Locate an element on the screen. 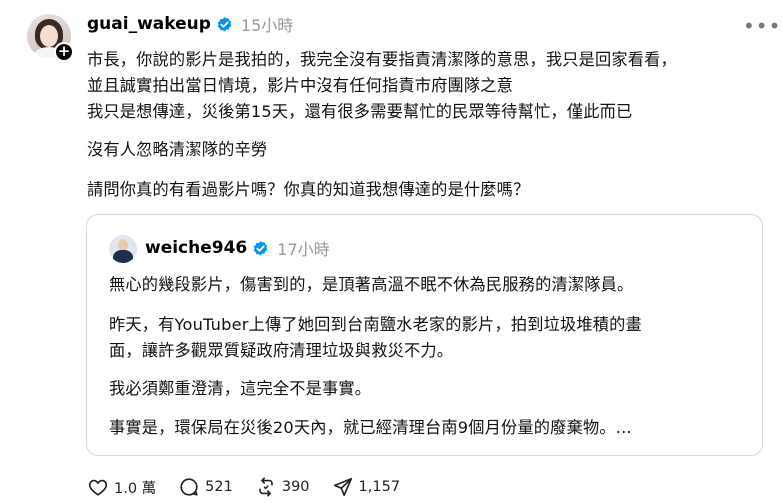 Image resolution: width=782 pixels, height=503 pixels. like-button: 1.0 萬 is located at coordinates (121, 487).